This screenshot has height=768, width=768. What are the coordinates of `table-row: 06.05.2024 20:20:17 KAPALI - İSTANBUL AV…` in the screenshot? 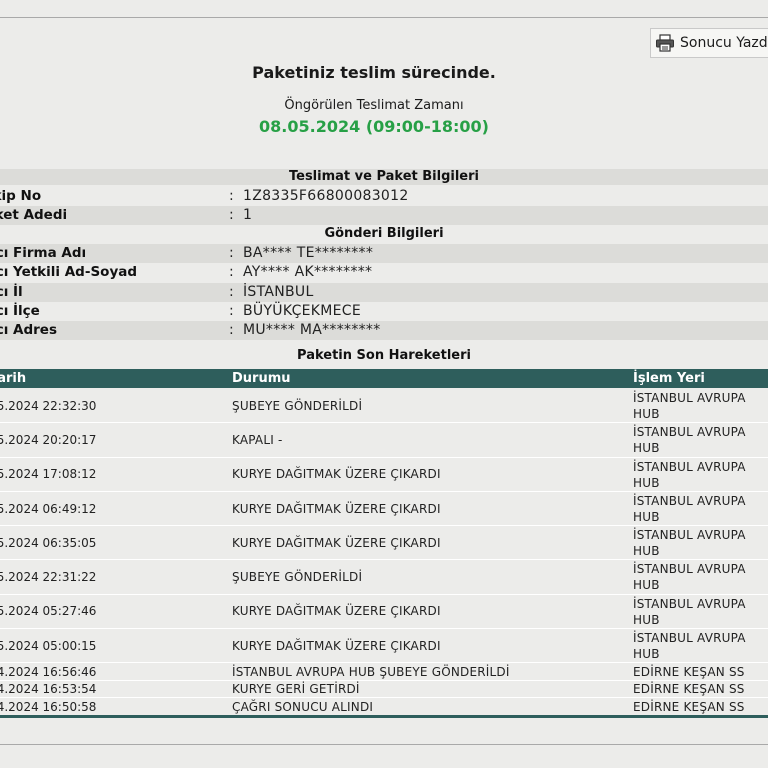 It's located at (384, 440).